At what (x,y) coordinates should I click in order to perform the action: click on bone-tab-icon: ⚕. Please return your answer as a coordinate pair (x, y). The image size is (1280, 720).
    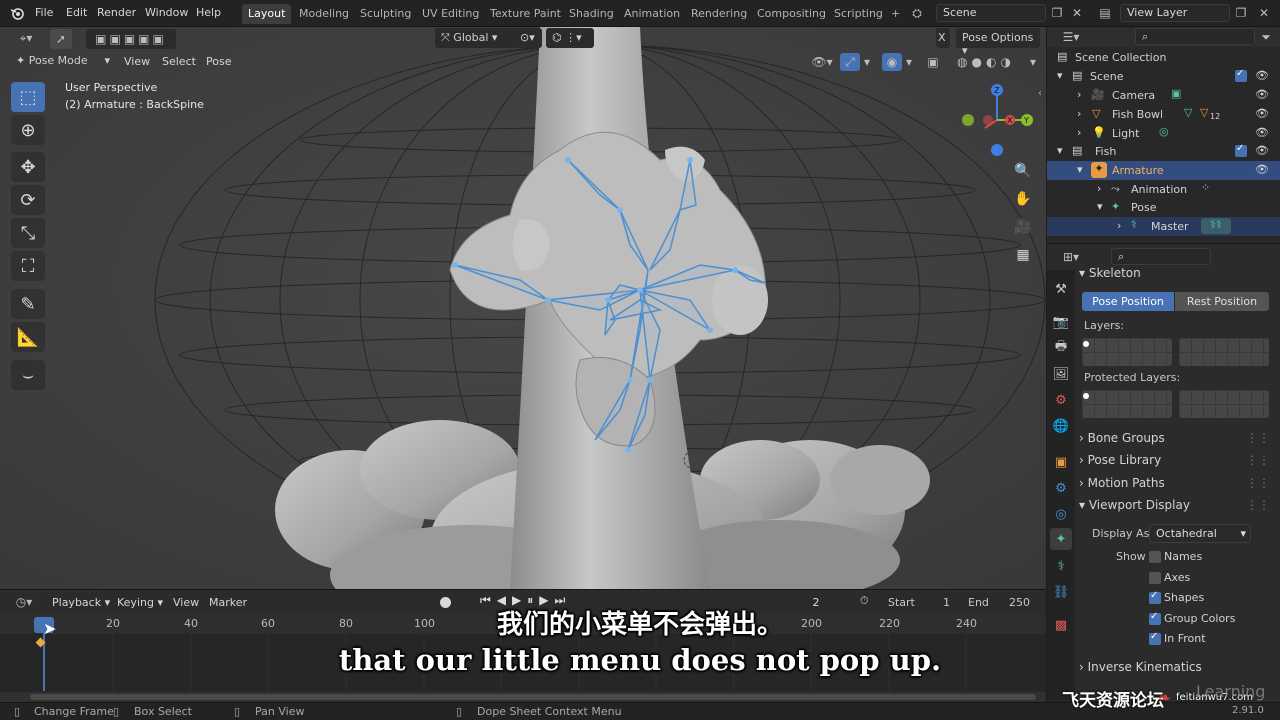
    Looking at the image, I should click on (1061, 566).